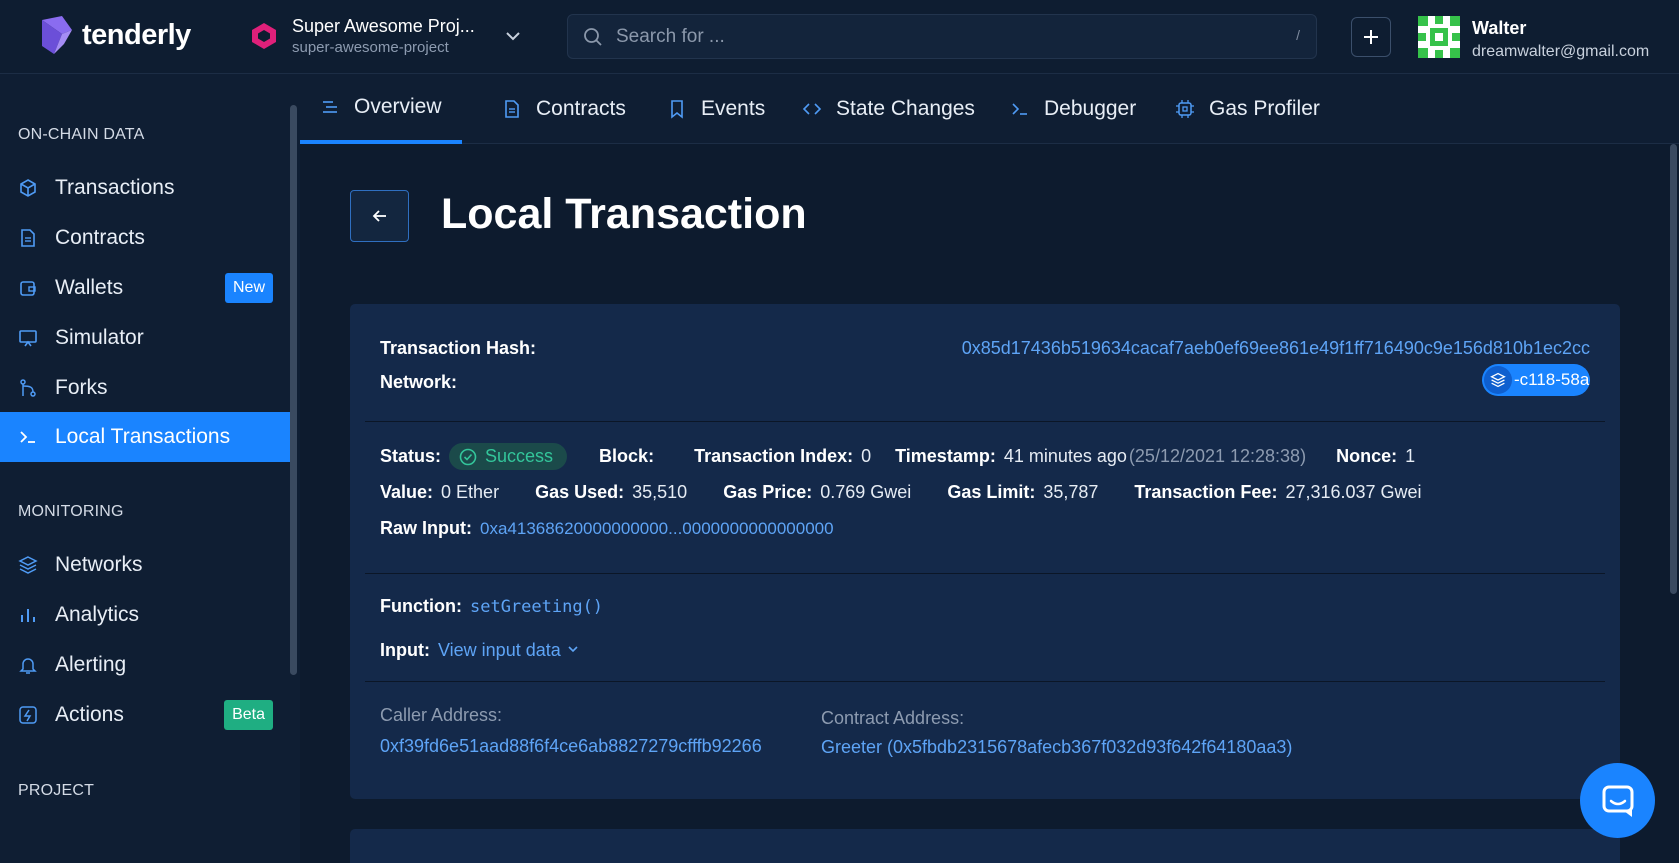 The width and height of the screenshot is (1679, 863). What do you see at coordinates (580, 492) in the screenshot?
I see `gas-used-label: Gas Used:` at bounding box center [580, 492].